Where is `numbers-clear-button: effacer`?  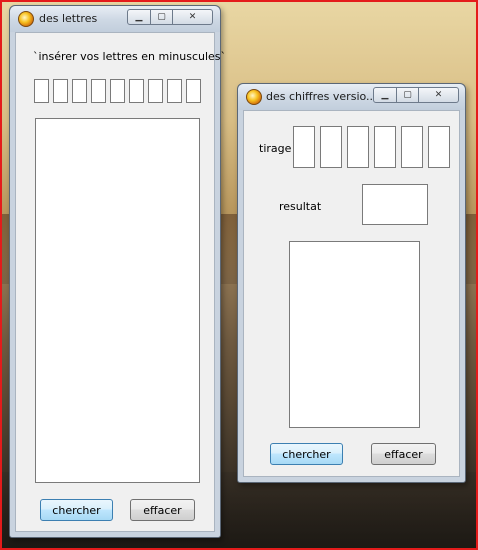 numbers-clear-button: effacer is located at coordinates (403, 454).